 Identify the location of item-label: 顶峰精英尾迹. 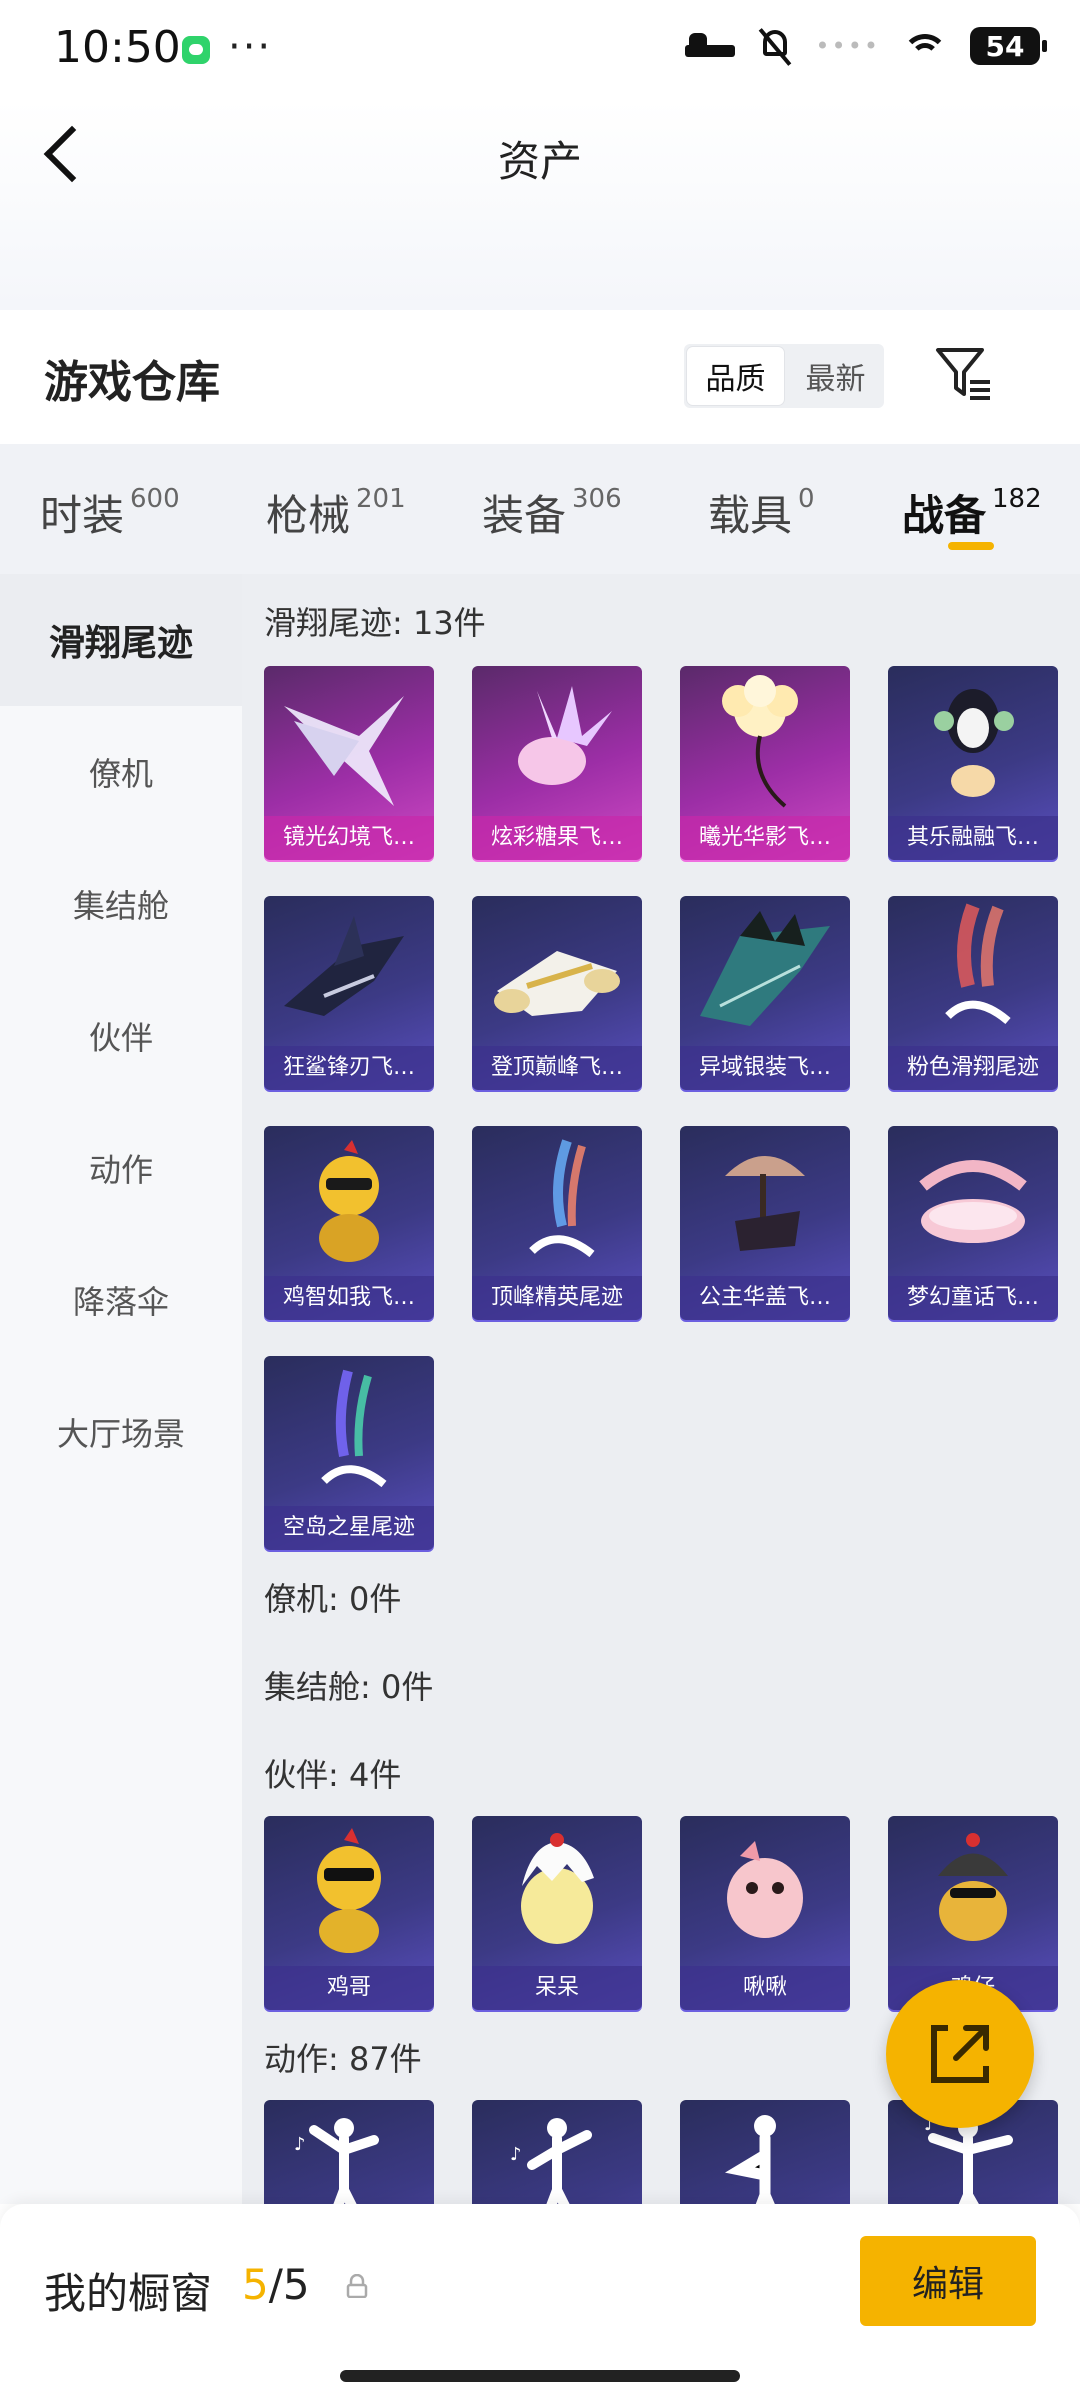
(557, 1298).